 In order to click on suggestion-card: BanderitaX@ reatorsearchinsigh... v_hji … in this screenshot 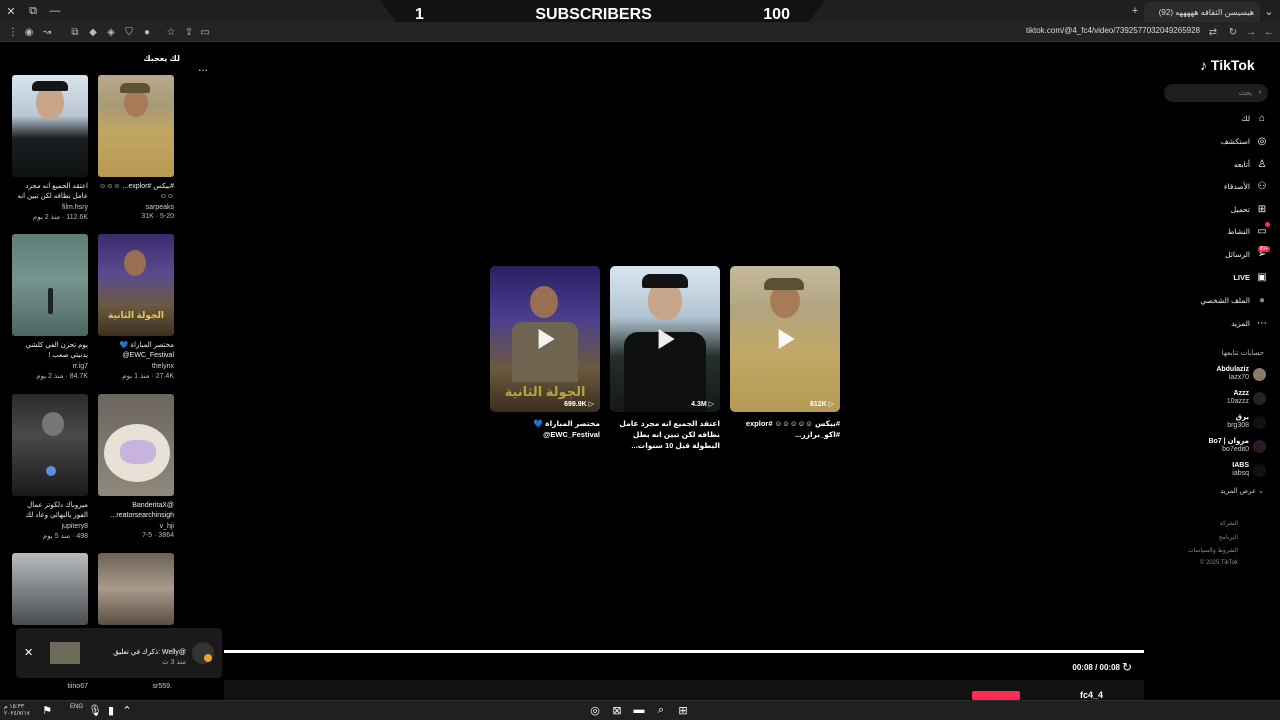, I will do `click(136, 466)`.